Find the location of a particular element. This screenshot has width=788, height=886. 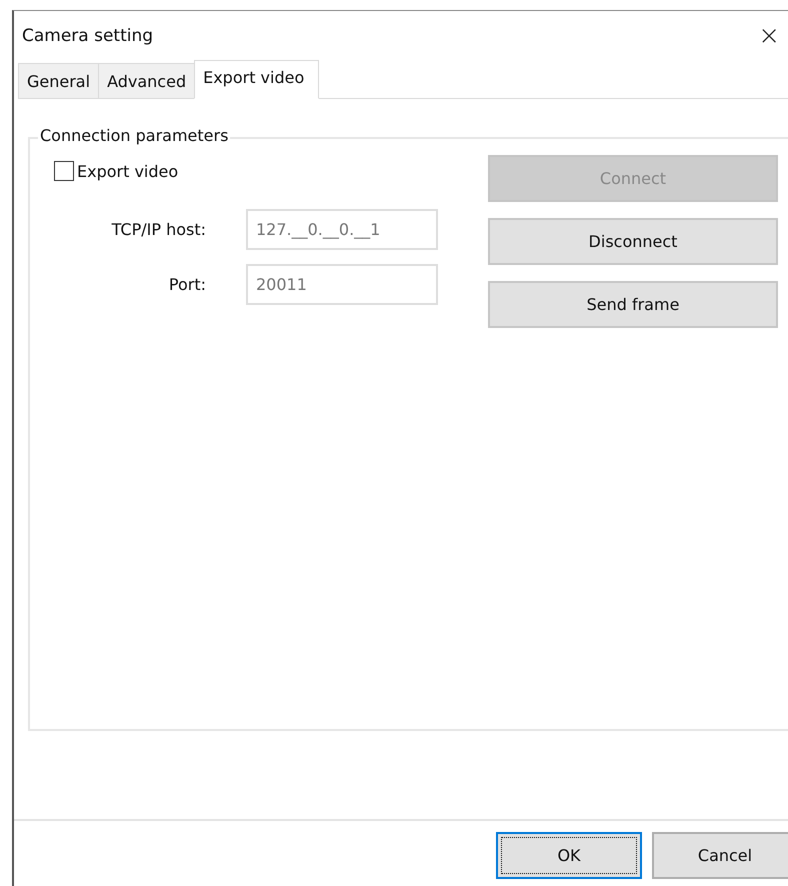

tab: General is located at coordinates (59, 81).